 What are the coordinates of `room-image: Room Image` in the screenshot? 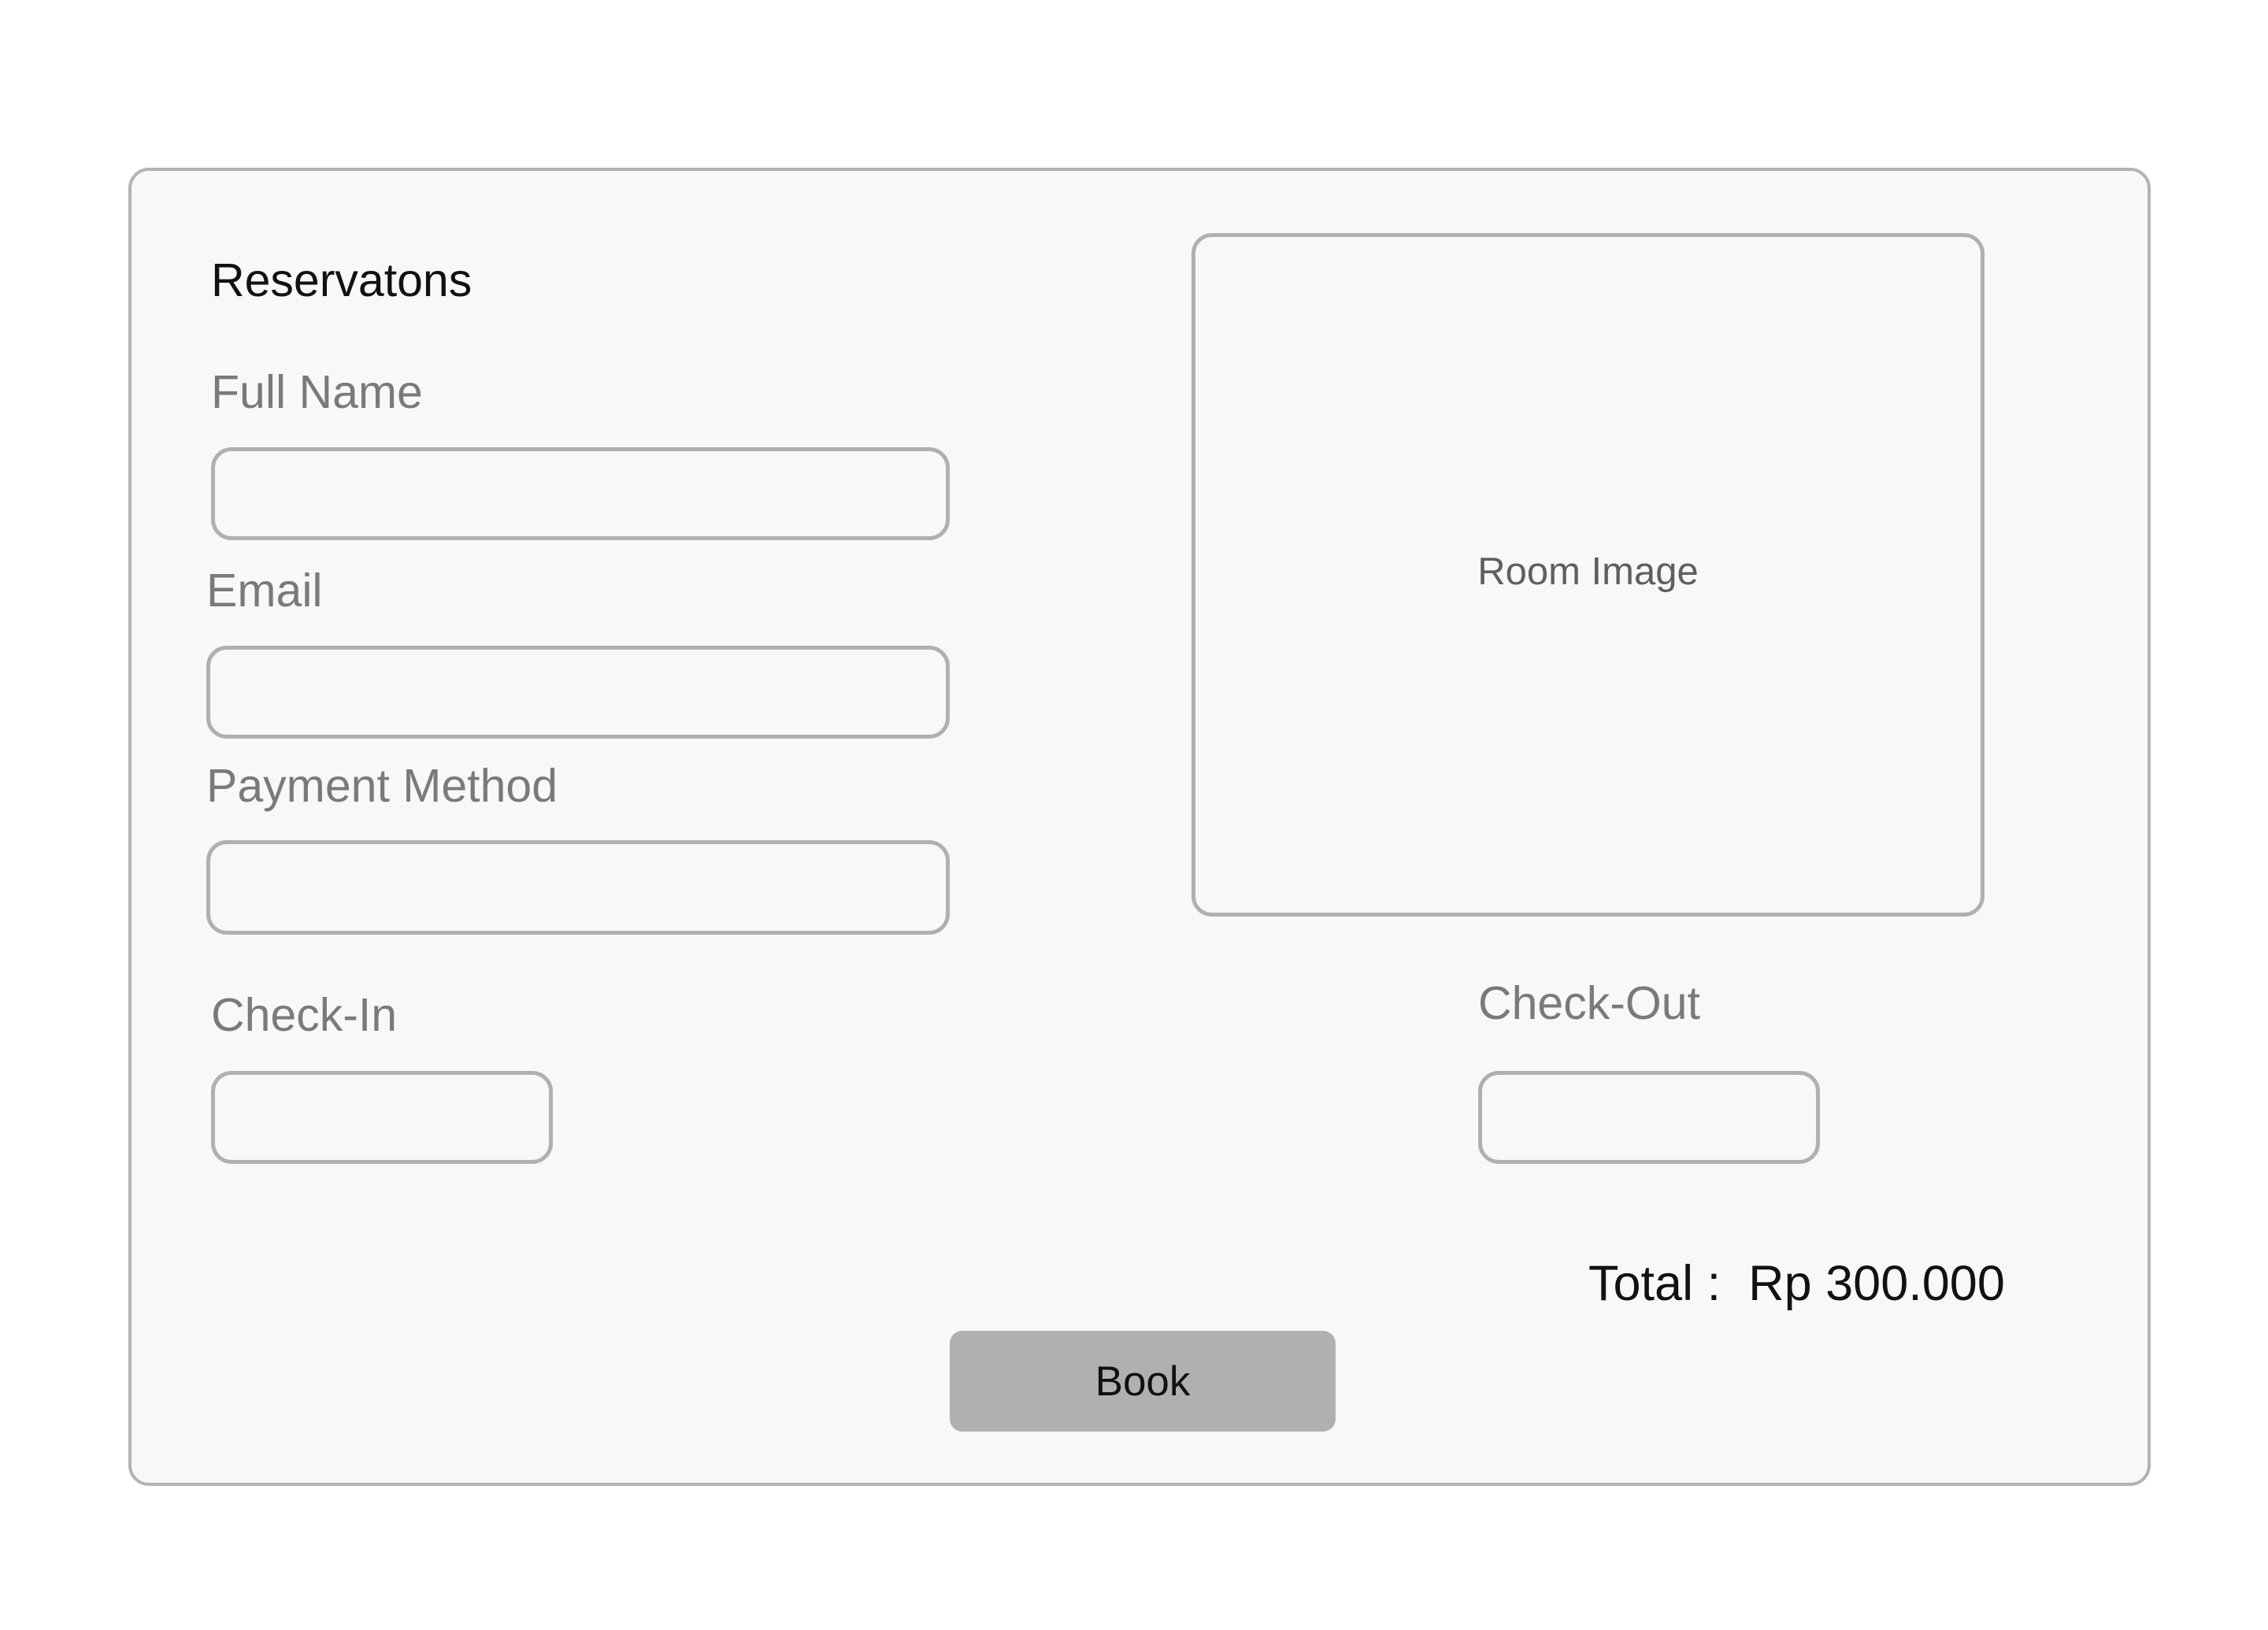 It's located at (1587, 575).